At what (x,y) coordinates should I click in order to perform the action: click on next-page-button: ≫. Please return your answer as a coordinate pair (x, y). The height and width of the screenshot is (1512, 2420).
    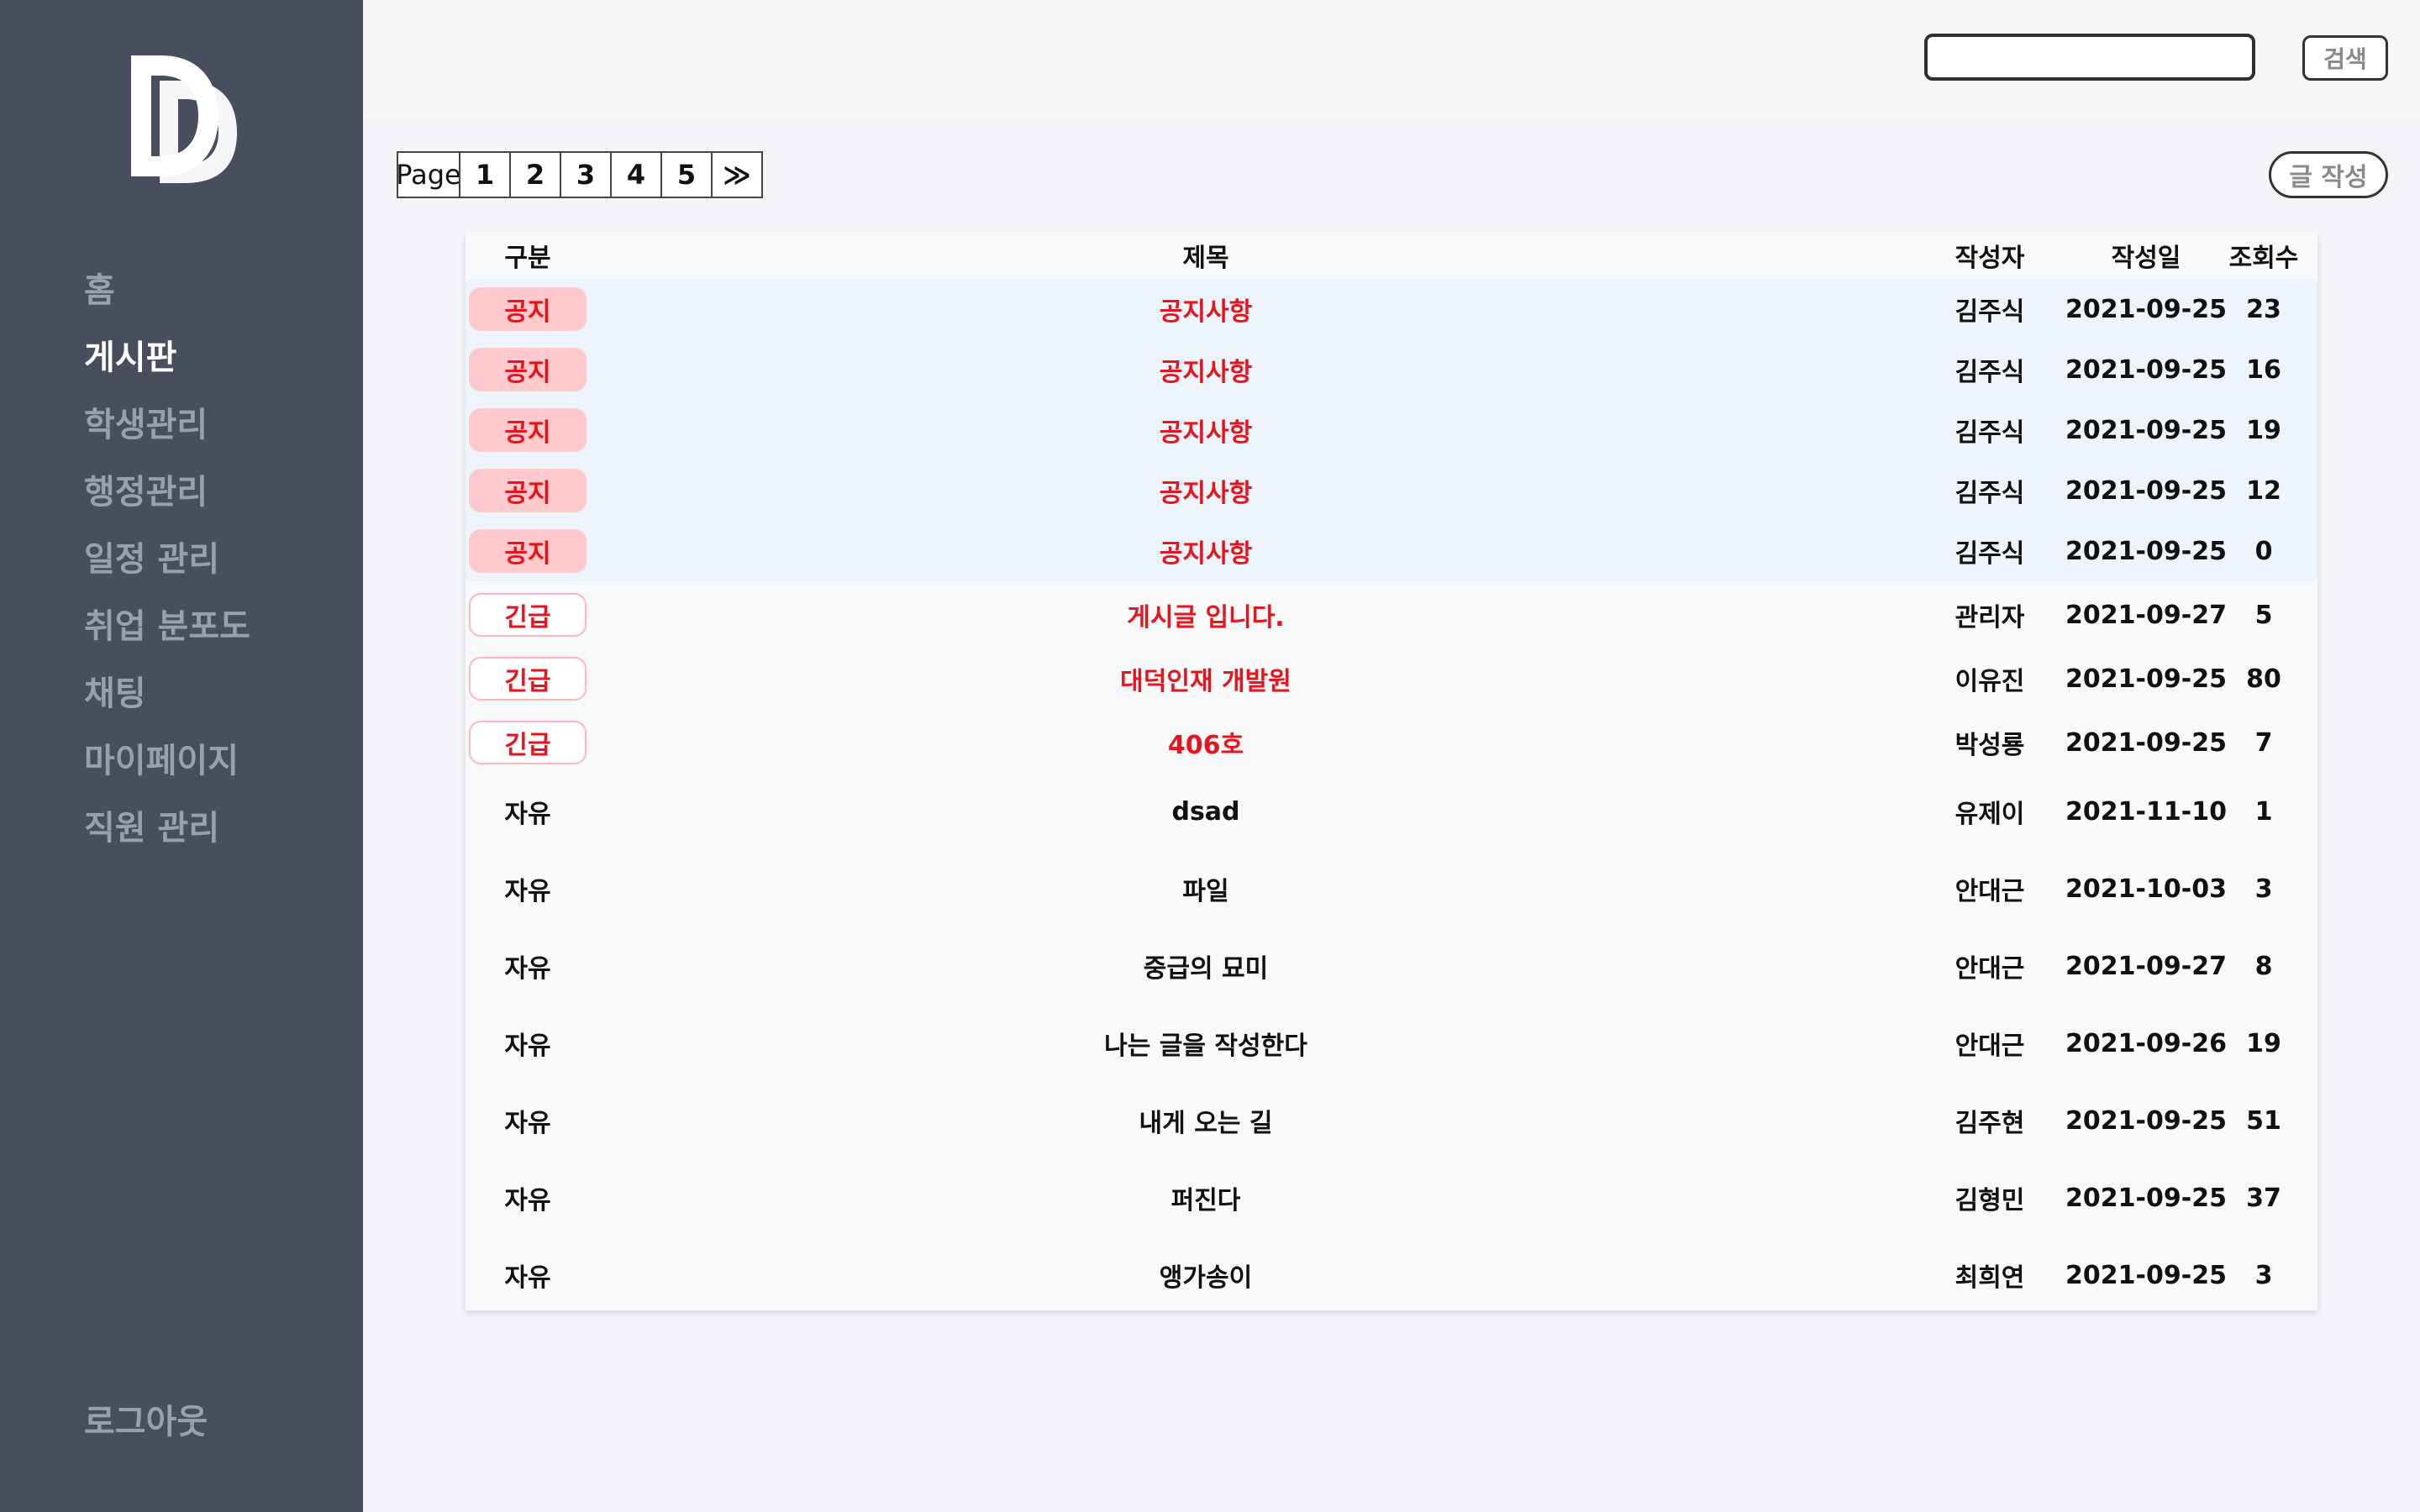
    Looking at the image, I should click on (737, 174).